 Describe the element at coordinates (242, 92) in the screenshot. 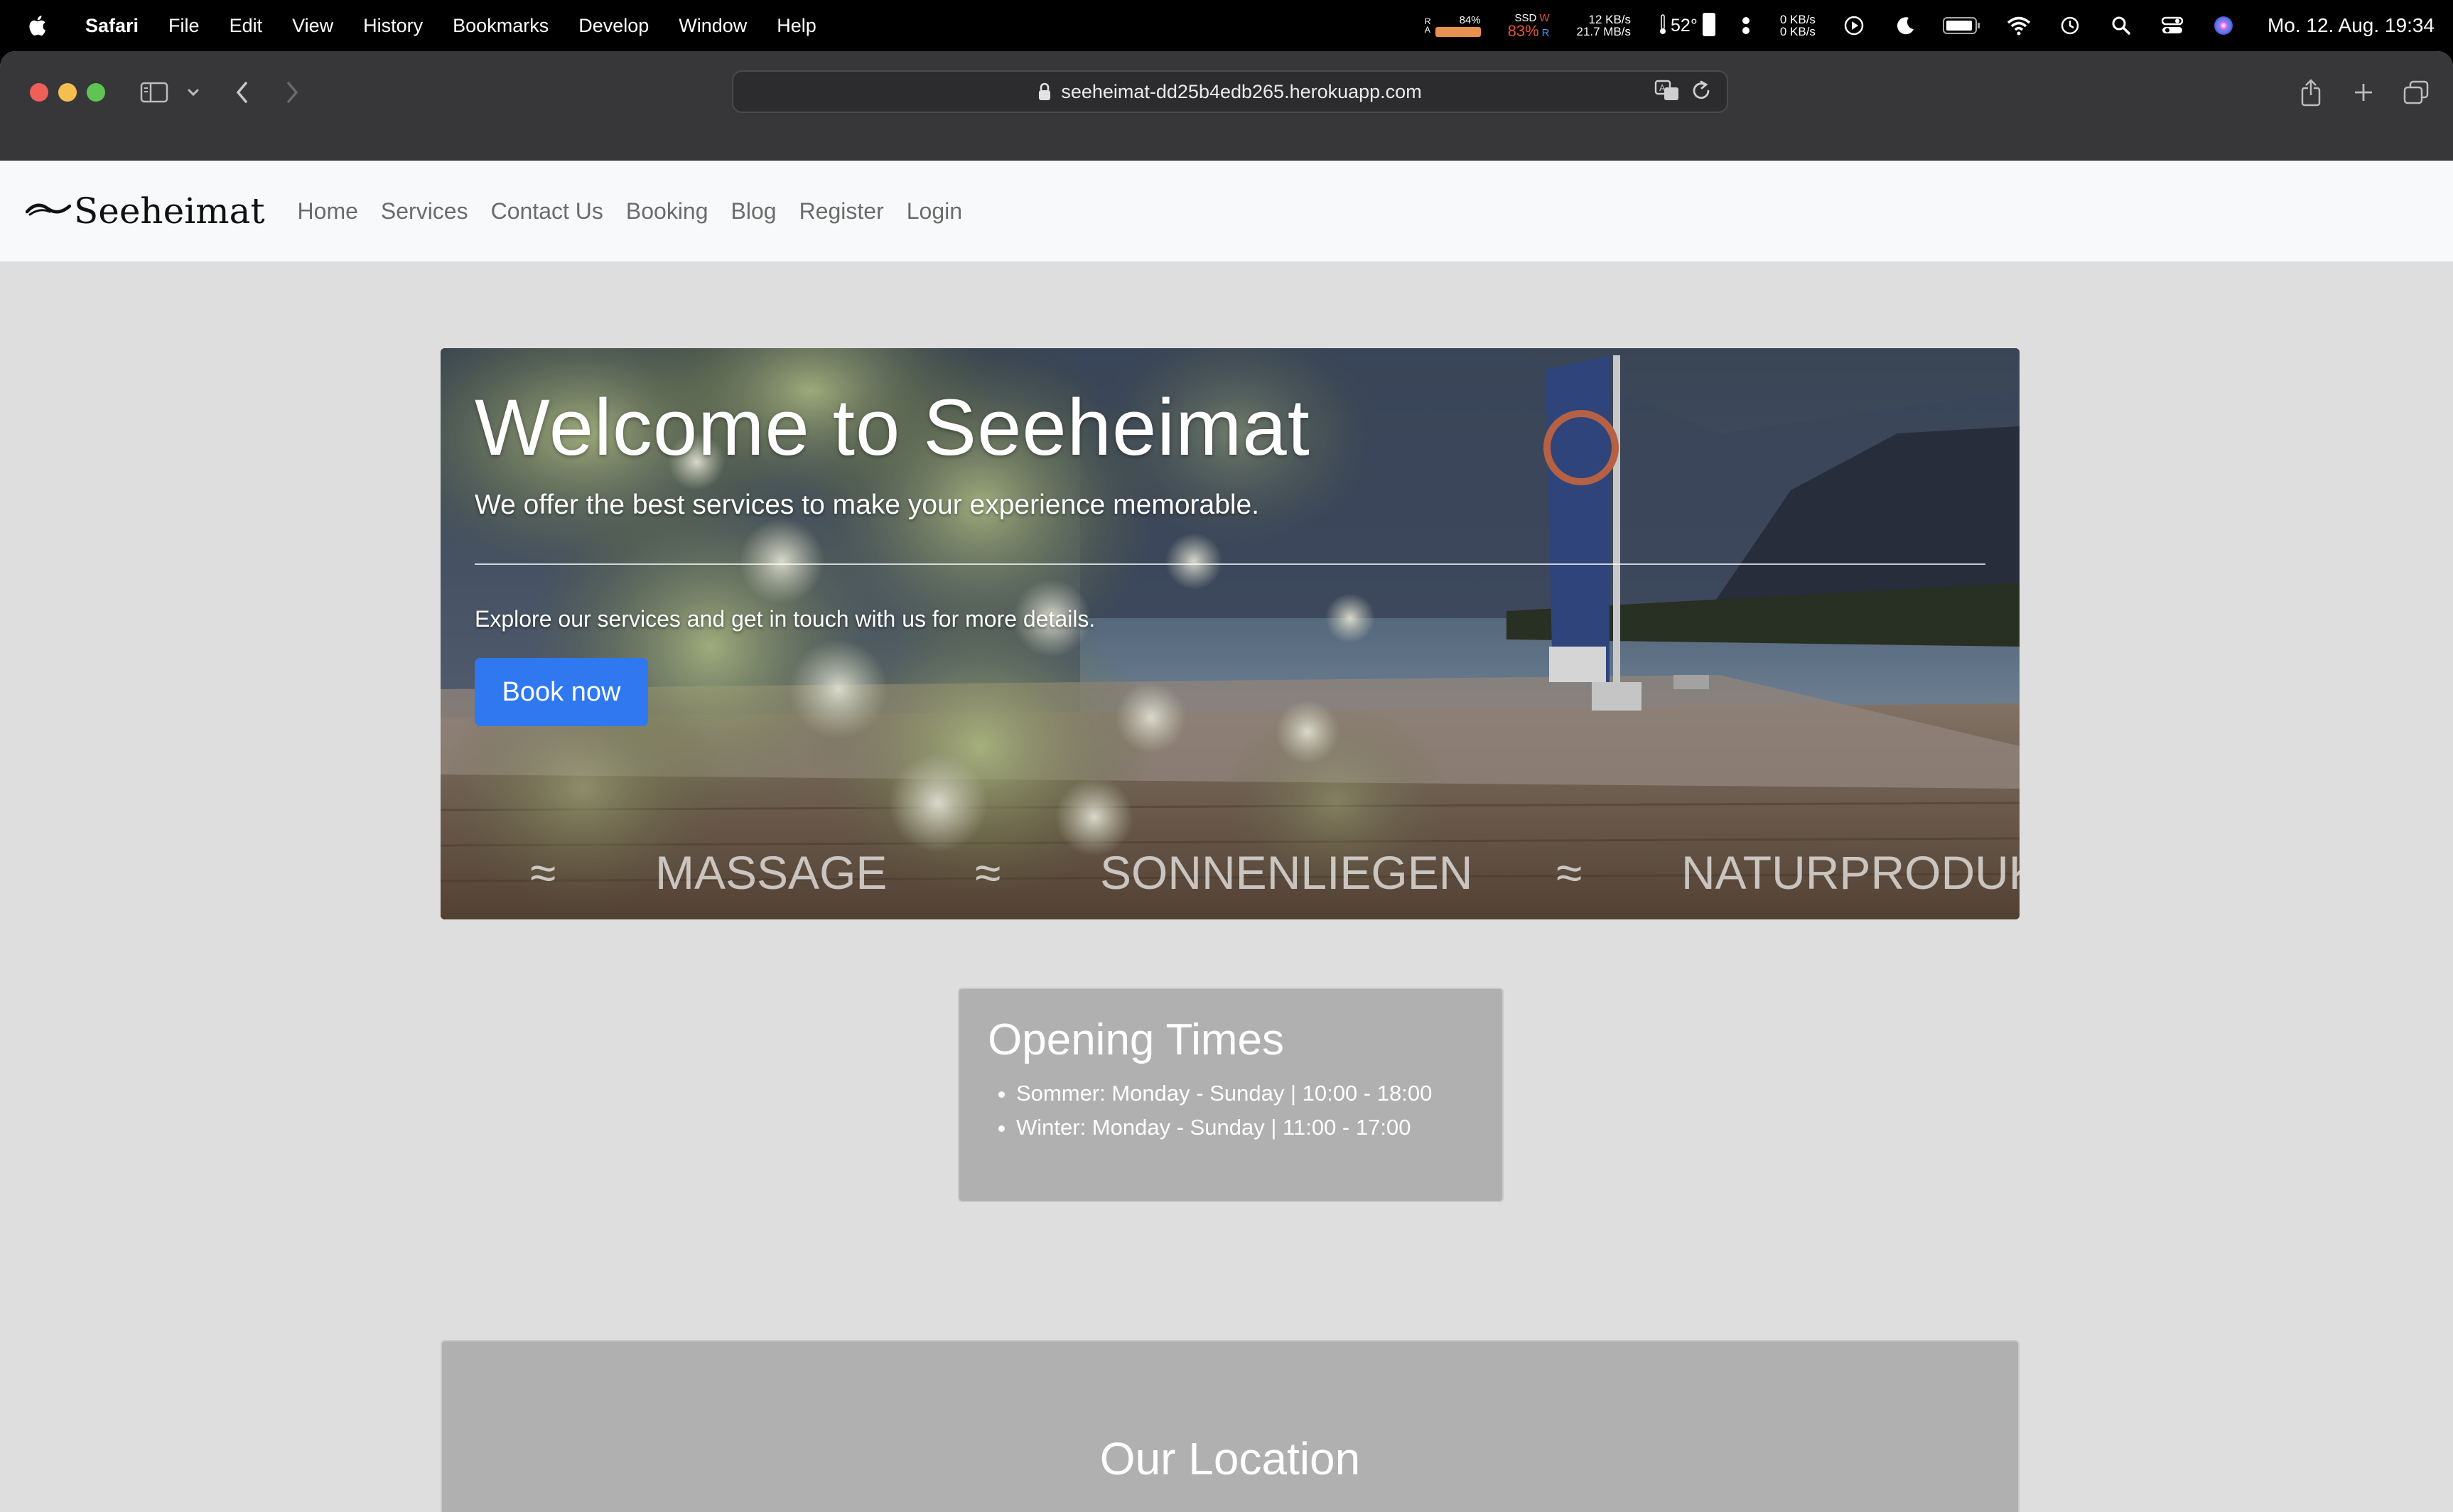

I see `back-icon` at that location.